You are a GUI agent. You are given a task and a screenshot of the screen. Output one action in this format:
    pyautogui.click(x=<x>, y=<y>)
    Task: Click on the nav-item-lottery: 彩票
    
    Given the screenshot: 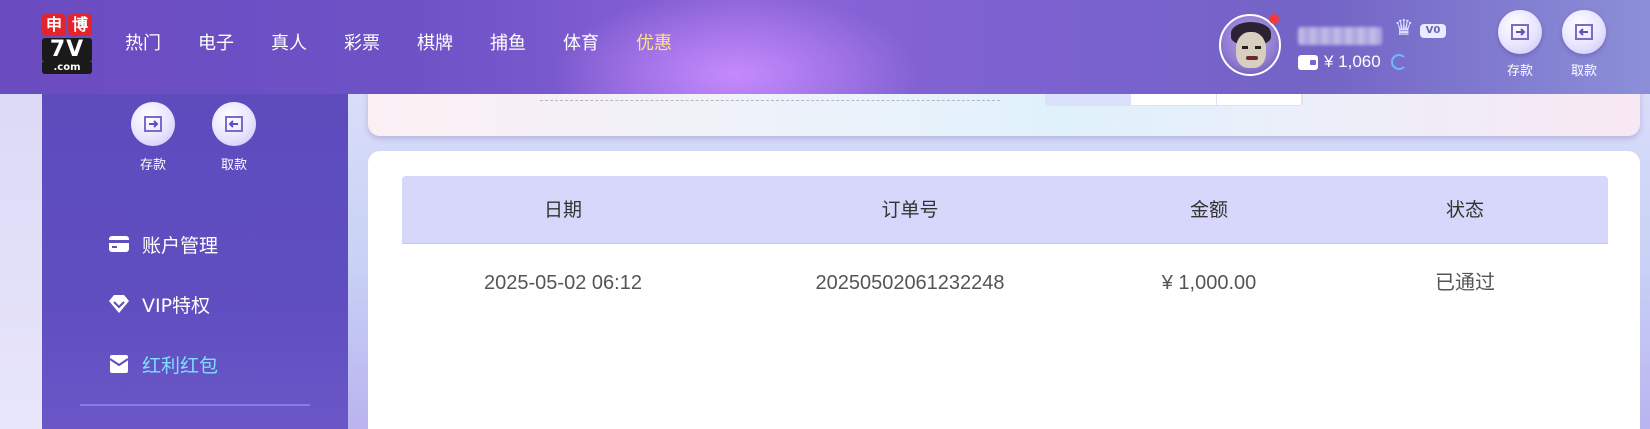 What is the action you would take?
    pyautogui.click(x=362, y=44)
    